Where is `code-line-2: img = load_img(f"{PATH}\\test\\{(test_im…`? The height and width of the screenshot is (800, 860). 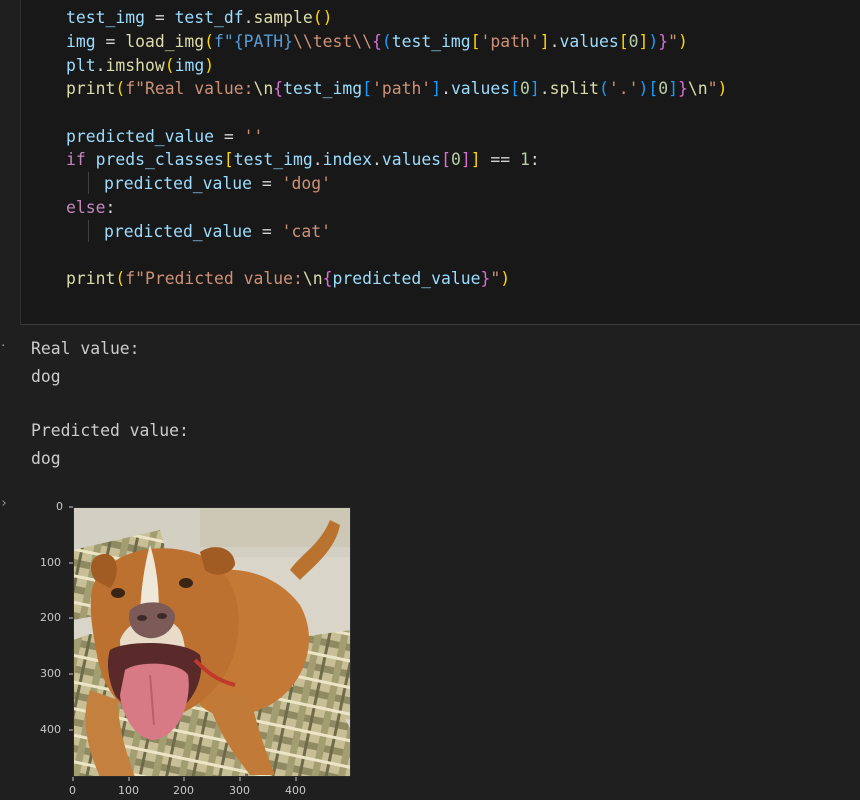
code-line-2: img = load_img(f"{PATH}\\test\\{(test_im… is located at coordinates (377, 41).